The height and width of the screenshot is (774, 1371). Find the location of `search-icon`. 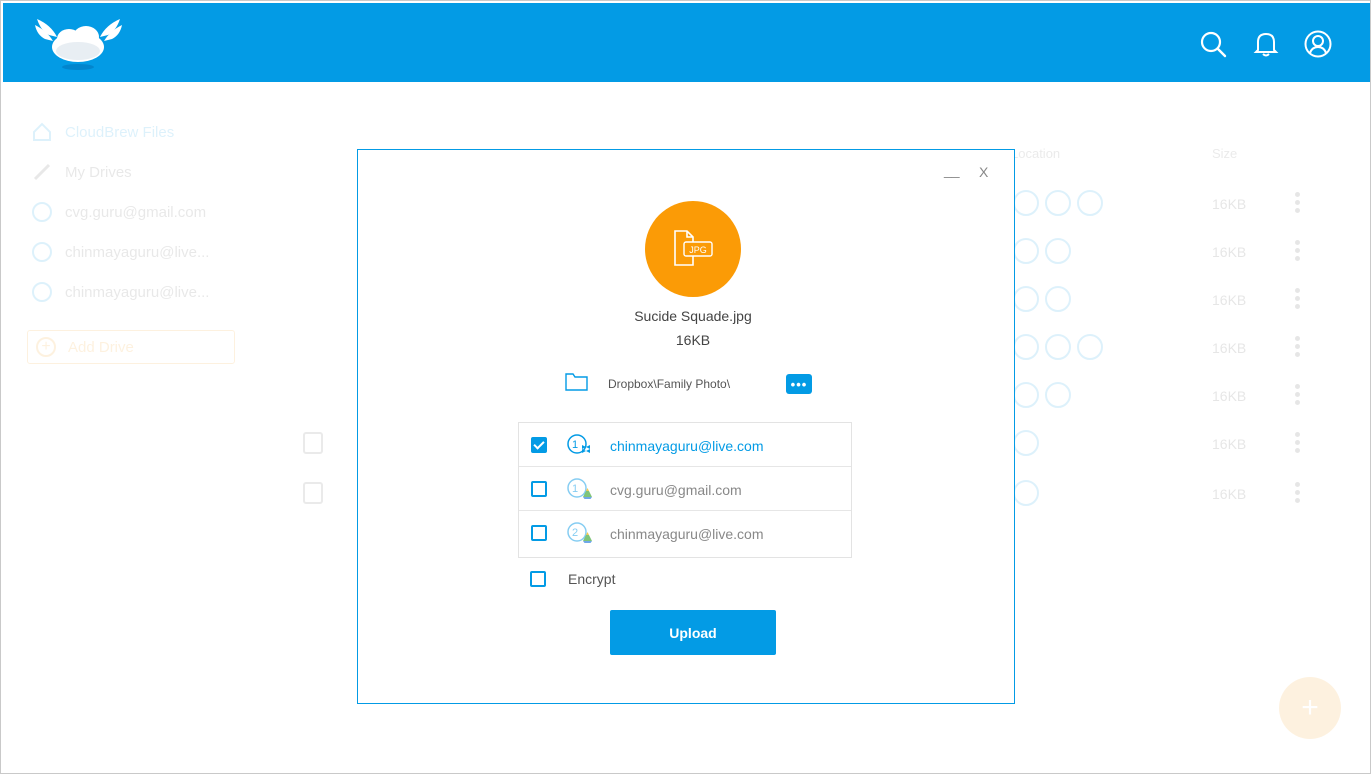

search-icon is located at coordinates (1213, 44).